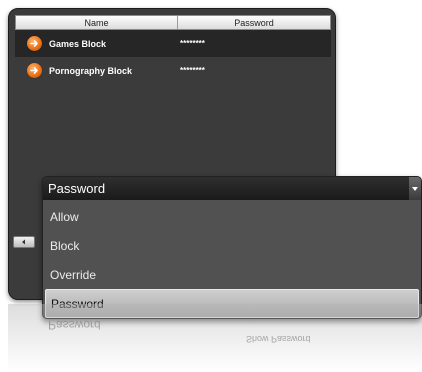 This screenshot has height=372, width=422. Describe the element at coordinates (97, 22) in the screenshot. I see `column-header-name: Name` at that location.